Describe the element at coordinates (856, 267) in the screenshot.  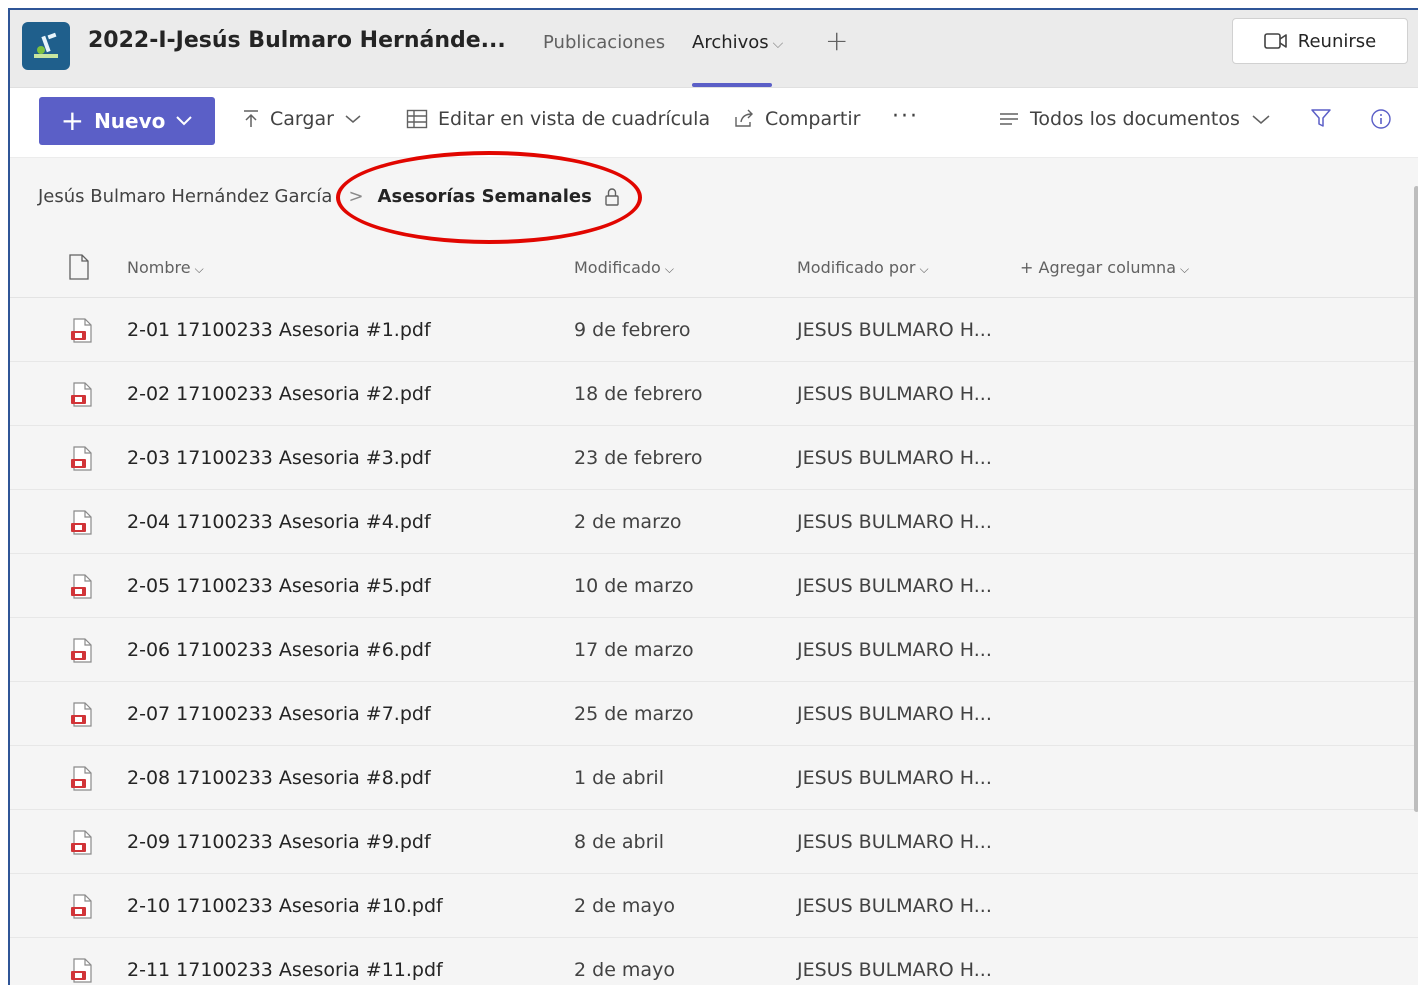
I see `column-modified-by-label: Modificado por` at that location.